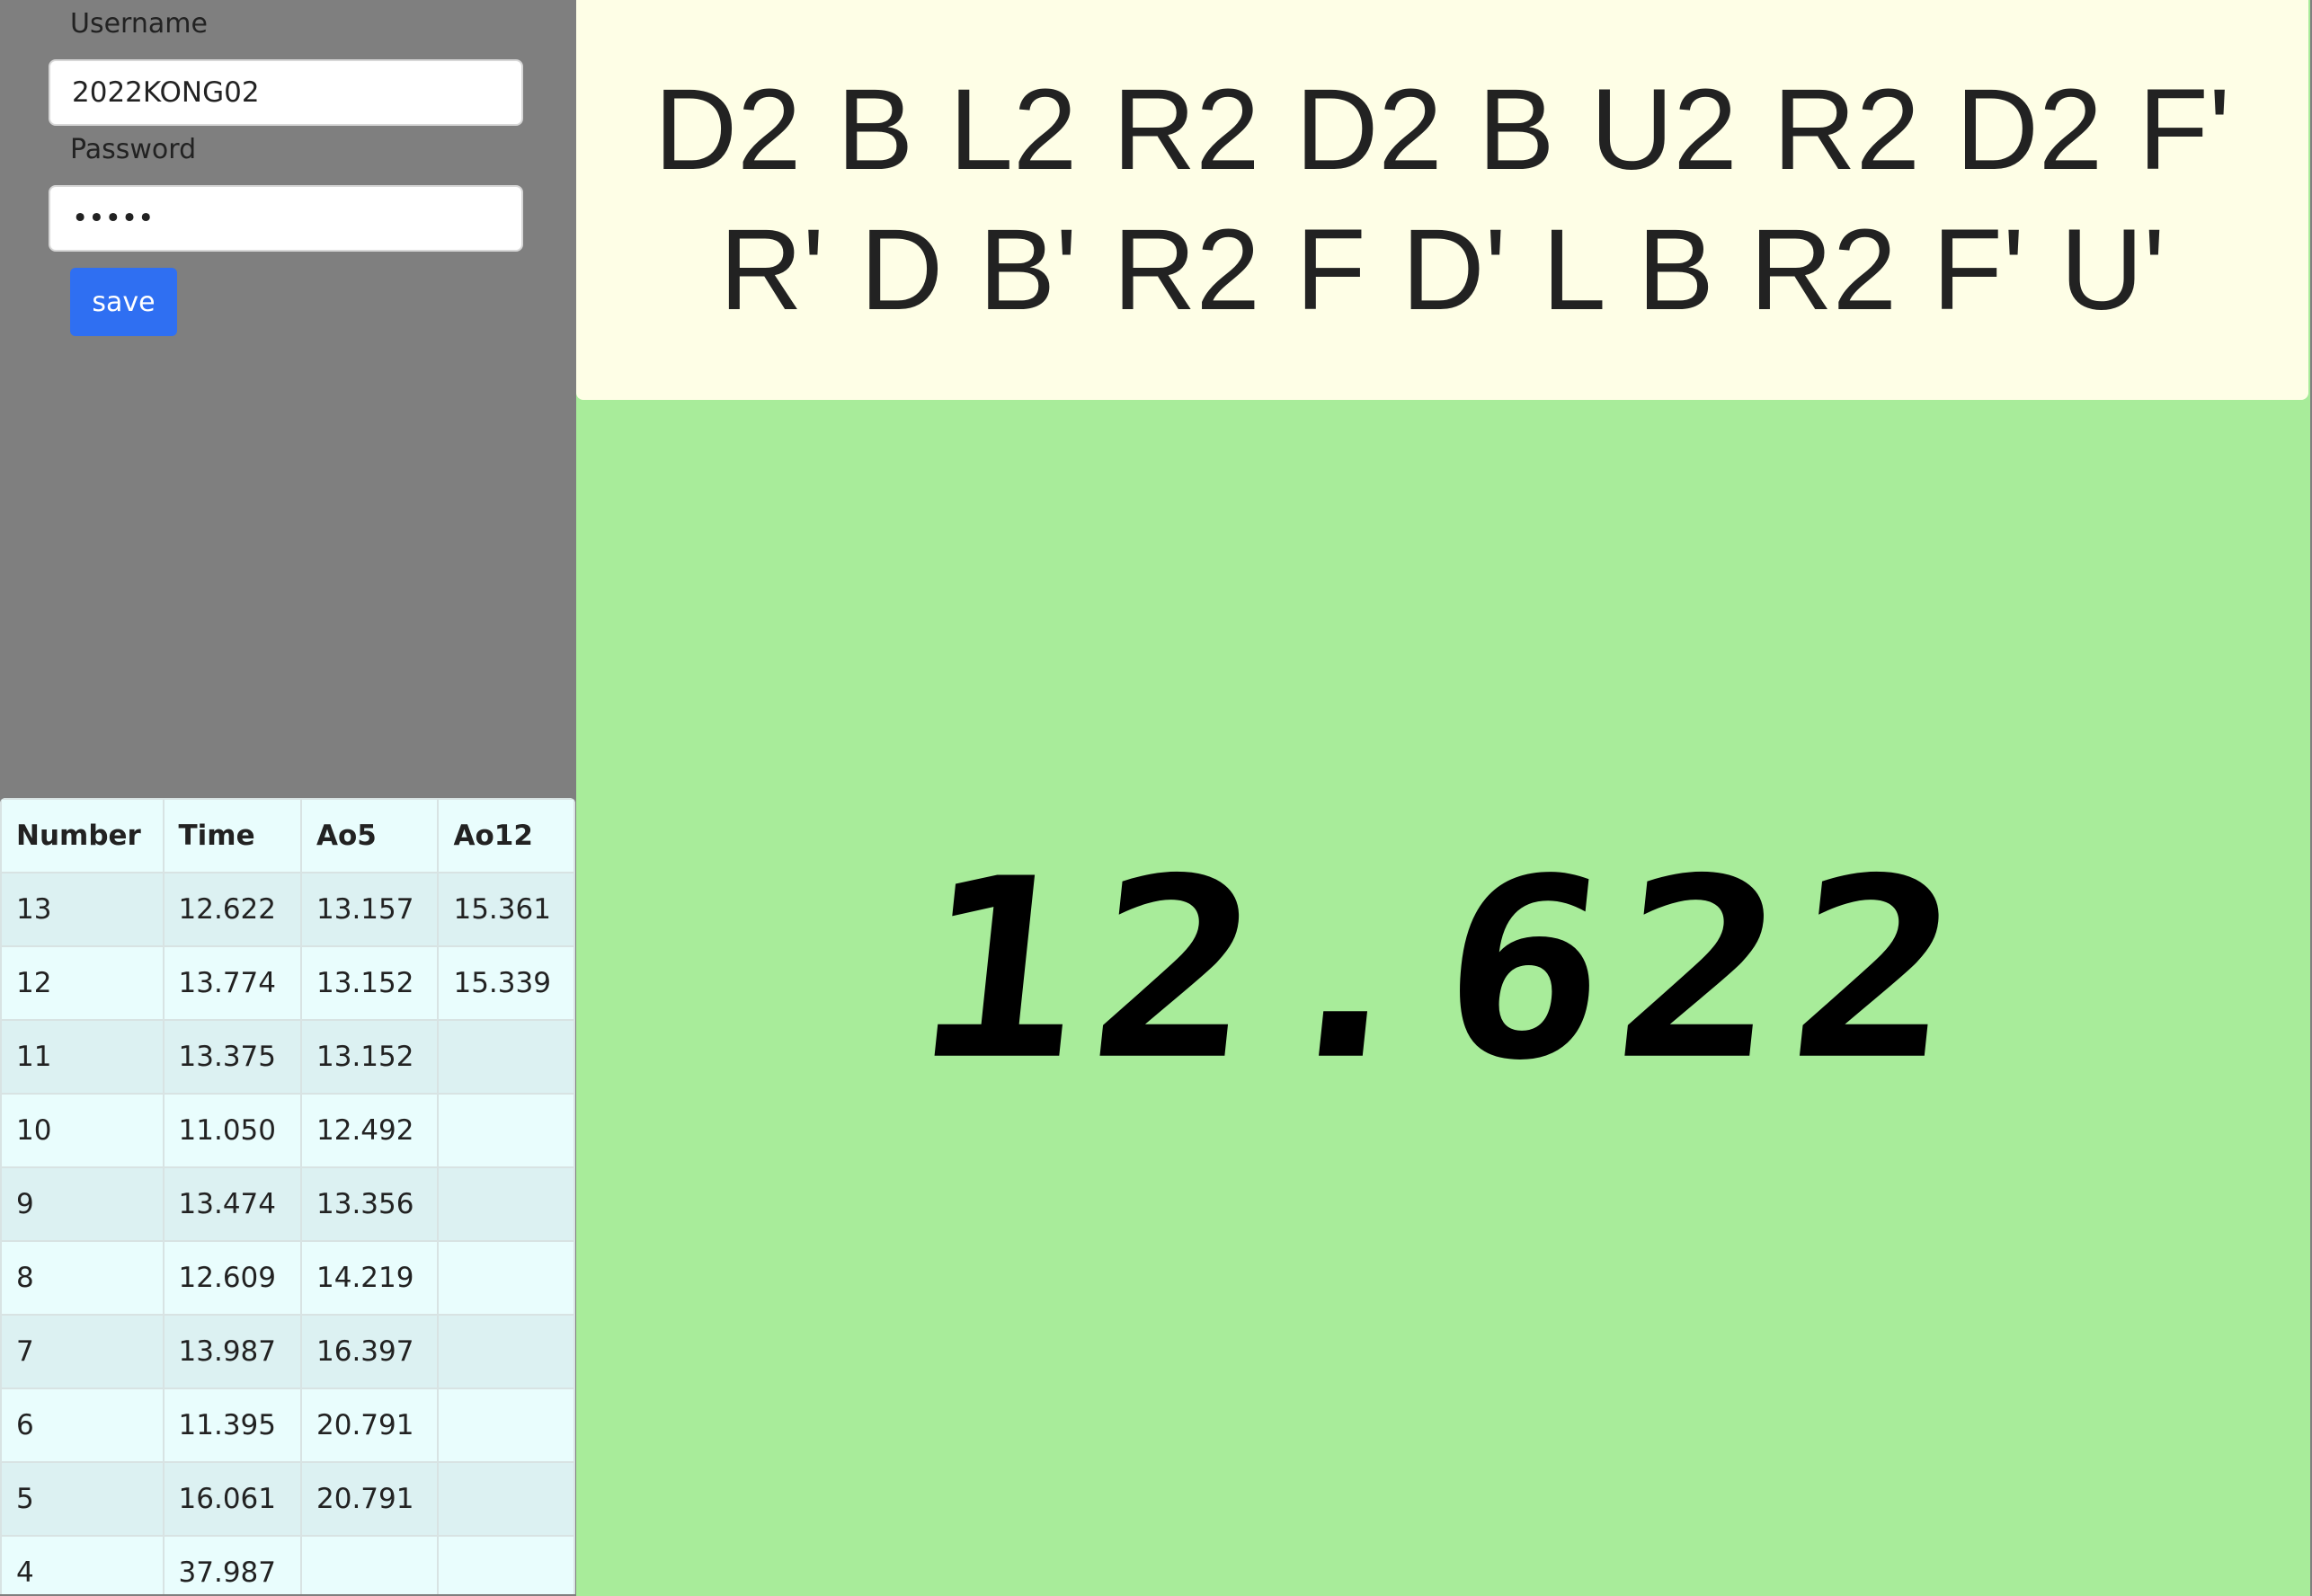 This screenshot has height=1596, width=2312. What do you see at coordinates (83, 1564) in the screenshot?
I see `cell-number: 4` at bounding box center [83, 1564].